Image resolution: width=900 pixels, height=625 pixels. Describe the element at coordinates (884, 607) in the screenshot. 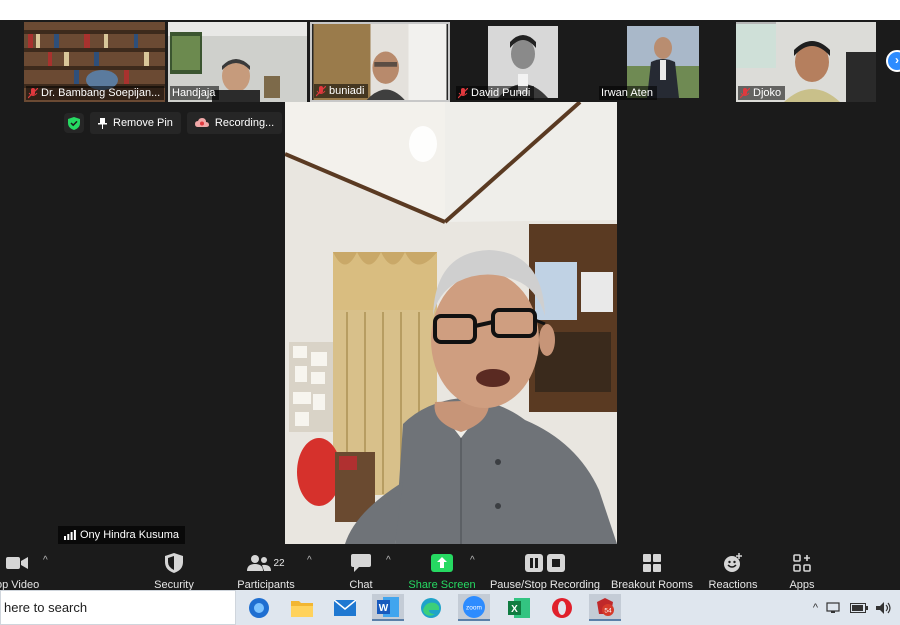

I see `speaker-volume-icon` at that location.